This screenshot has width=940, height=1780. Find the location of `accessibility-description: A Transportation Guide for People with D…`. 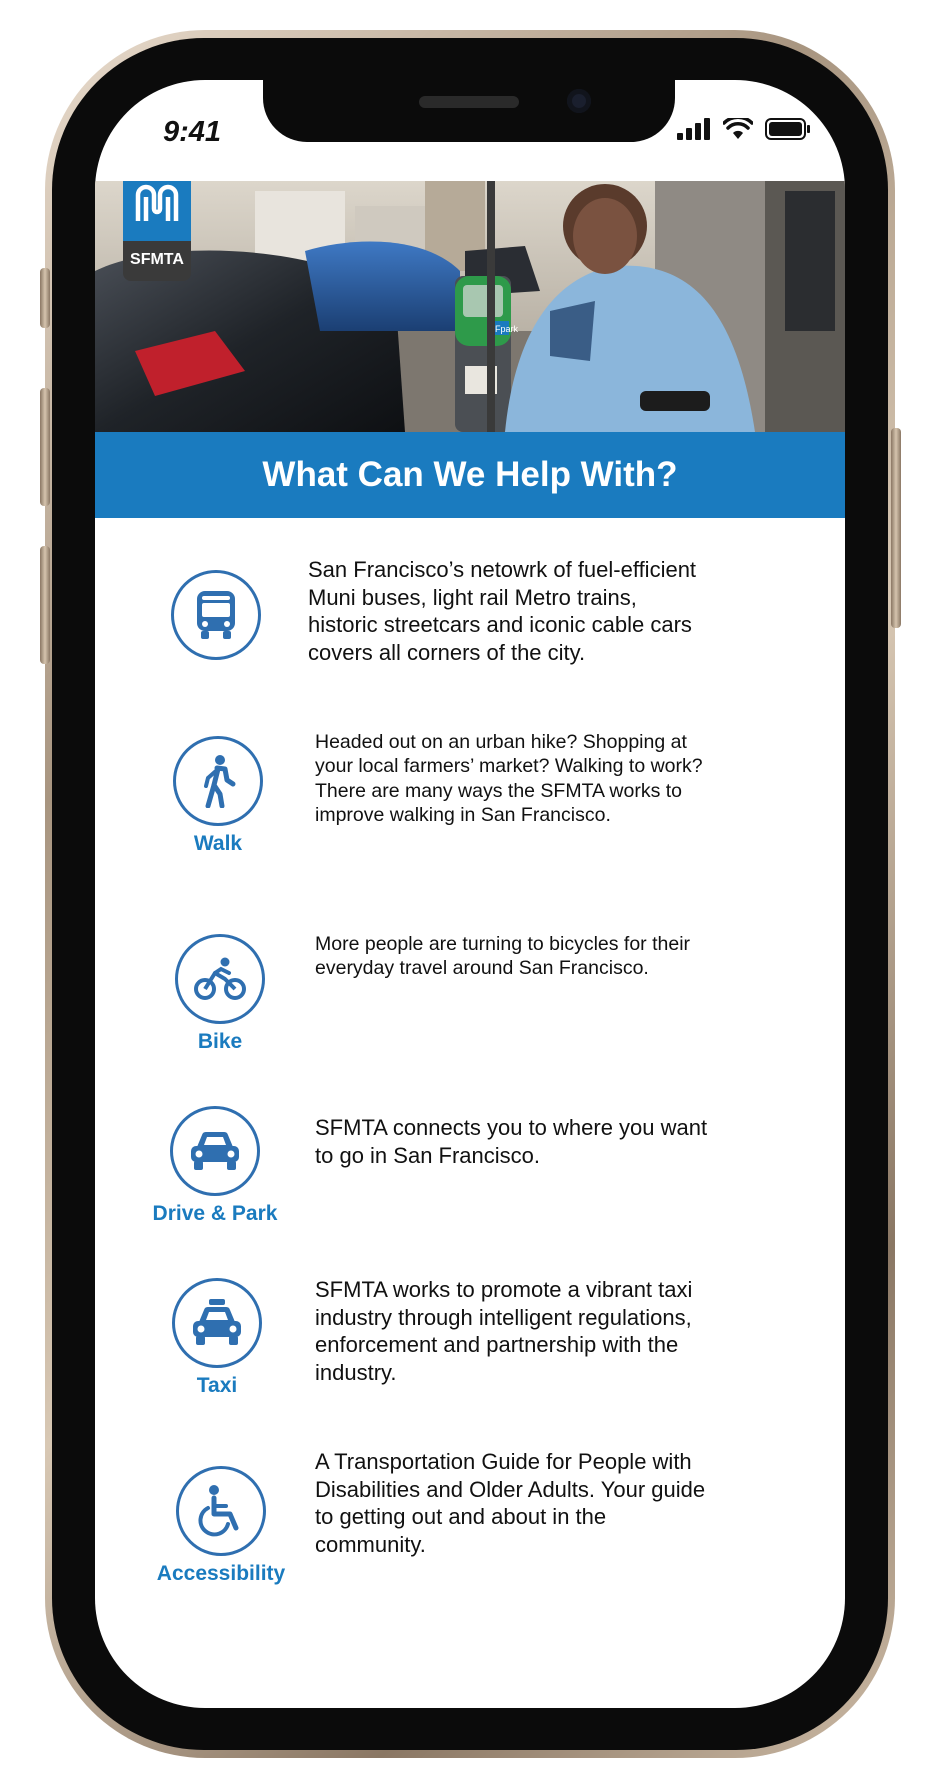

accessibility-description: A Transportation Guide for People with D… is located at coordinates (510, 1503).